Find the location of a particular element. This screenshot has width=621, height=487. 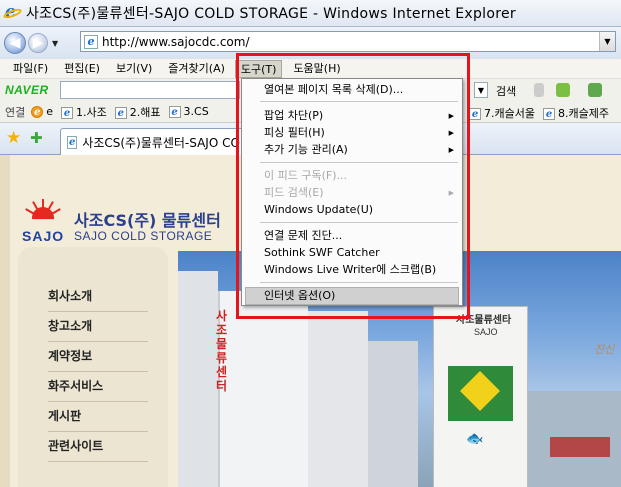

address-bar: e http://www.sajocdc.com/ ▼ is located at coordinates (348, 41).